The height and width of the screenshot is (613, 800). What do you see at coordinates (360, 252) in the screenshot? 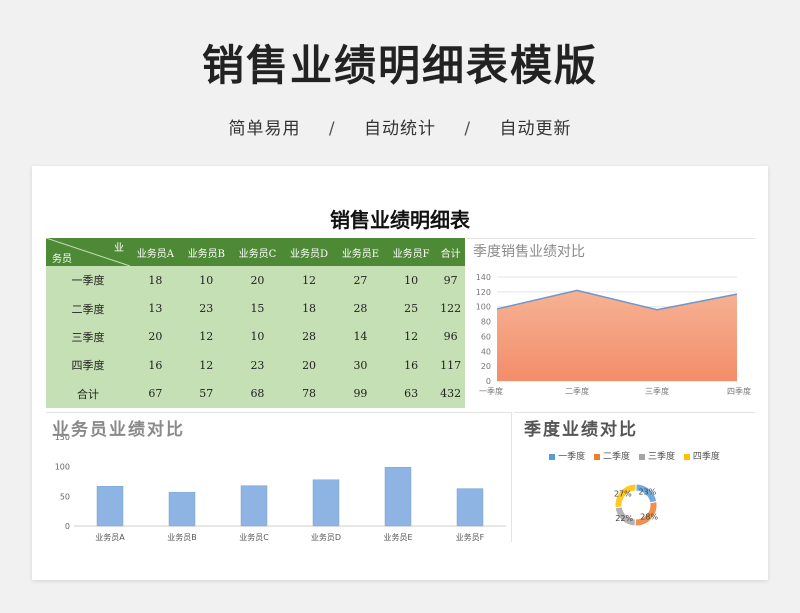
I see `column-header: 业务员E` at bounding box center [360, 252].